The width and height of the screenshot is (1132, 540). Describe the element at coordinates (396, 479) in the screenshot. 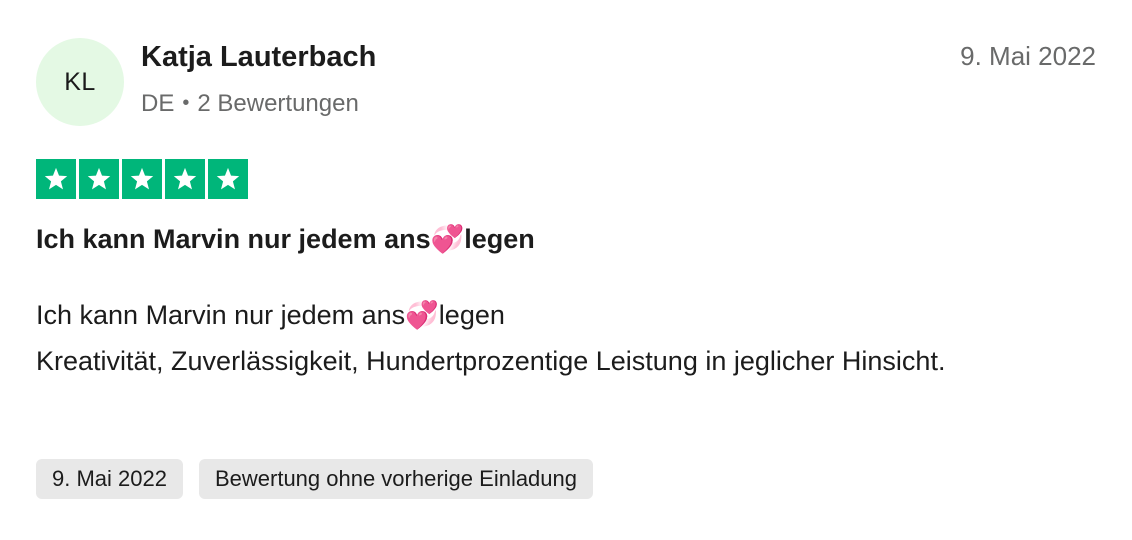

I see `unprompted-review-tag: Bewertung ohne vorherige Einladung` at that location.